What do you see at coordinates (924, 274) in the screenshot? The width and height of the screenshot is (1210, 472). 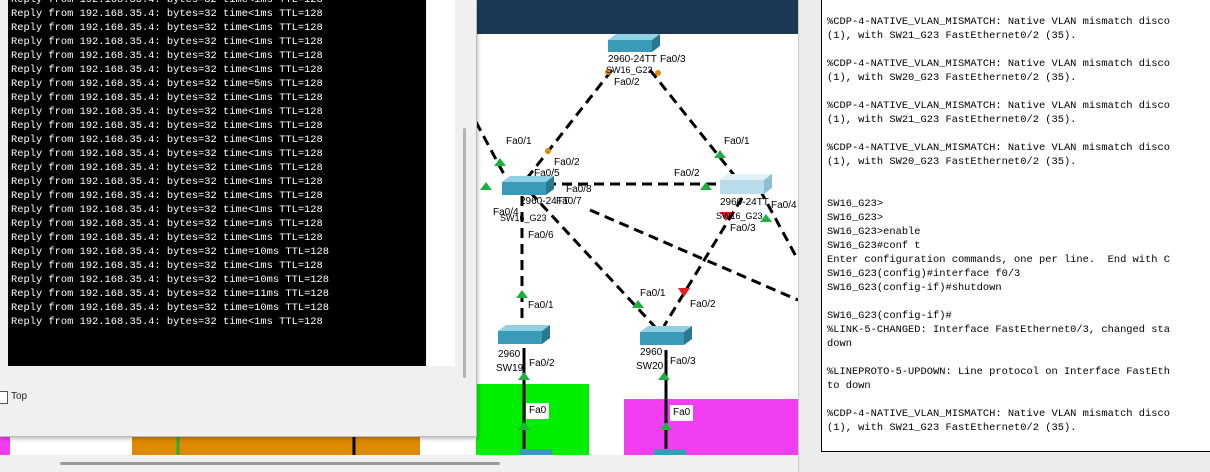 I see `cli-output-line: SW16_G23(config)#interface f0/3` at bounding box center [924, 274].